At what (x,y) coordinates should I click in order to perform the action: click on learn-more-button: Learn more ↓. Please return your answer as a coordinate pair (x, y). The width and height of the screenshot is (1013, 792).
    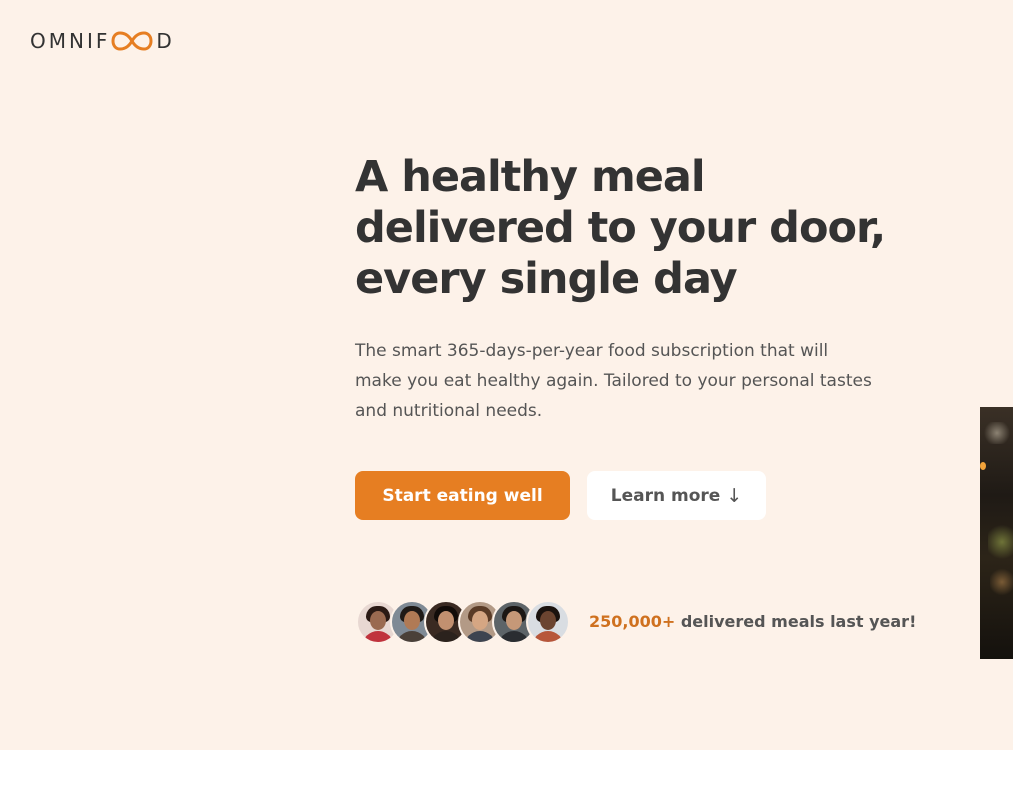
    Looking at the image, I should click on (676, 495).